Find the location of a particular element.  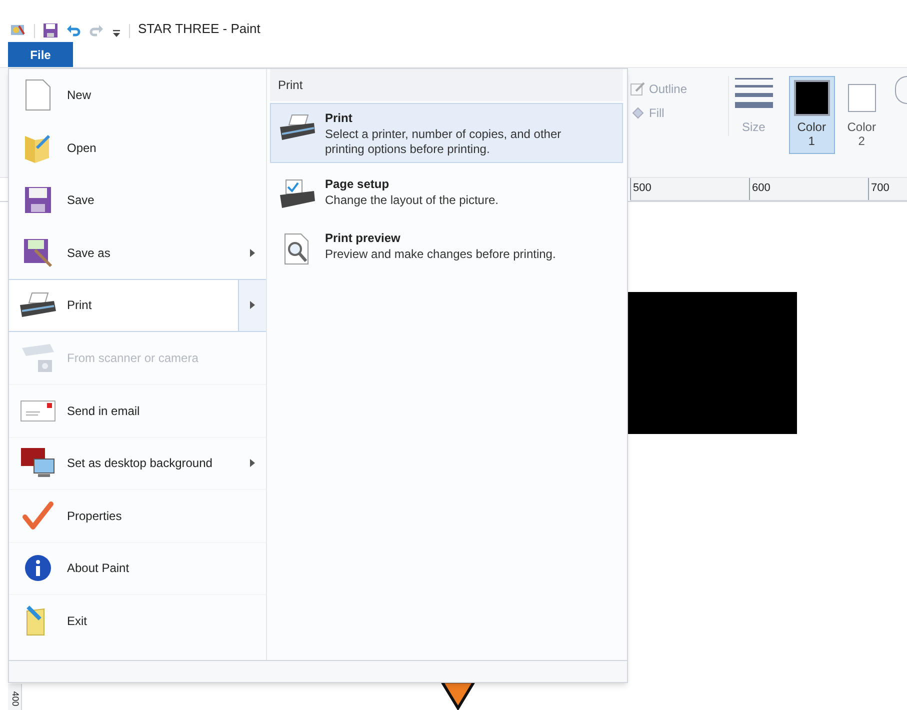

submenu-item: Print preview Preview and make changes before printing. is located at coordinates (446, 247).